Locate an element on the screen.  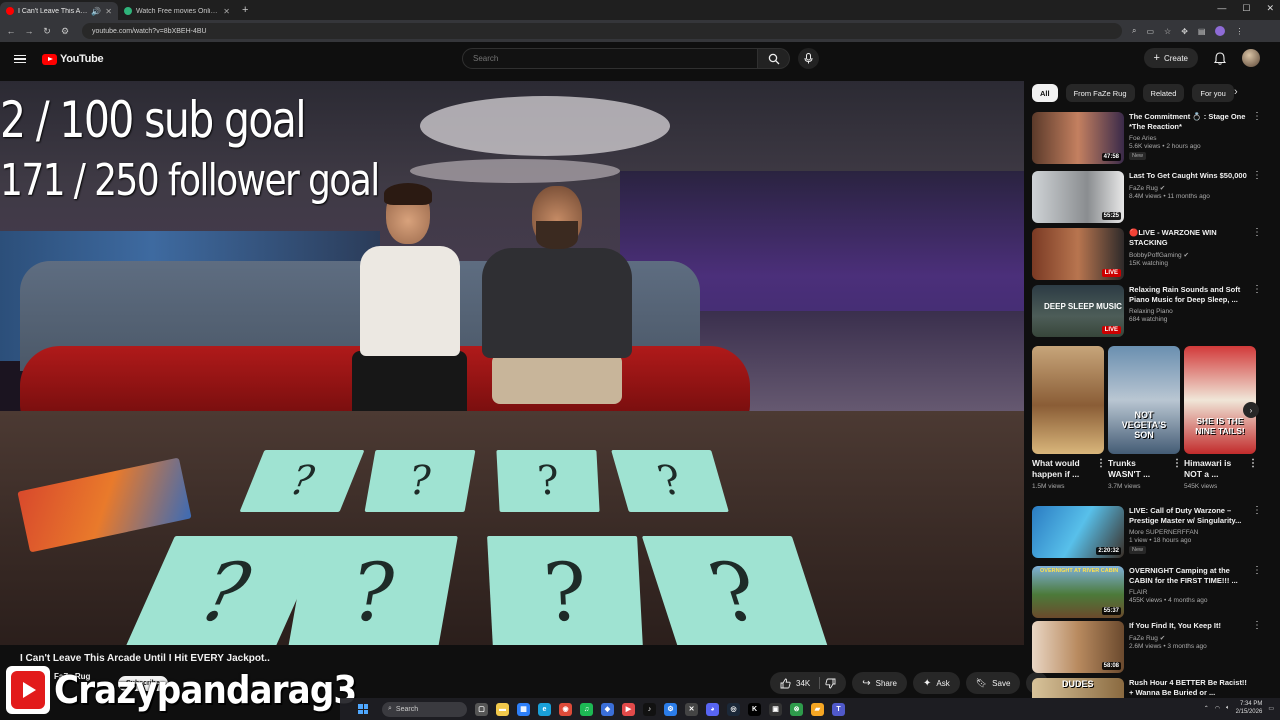
video-thumbnail: 2:20:32 is located at coordinates (1078, 532).